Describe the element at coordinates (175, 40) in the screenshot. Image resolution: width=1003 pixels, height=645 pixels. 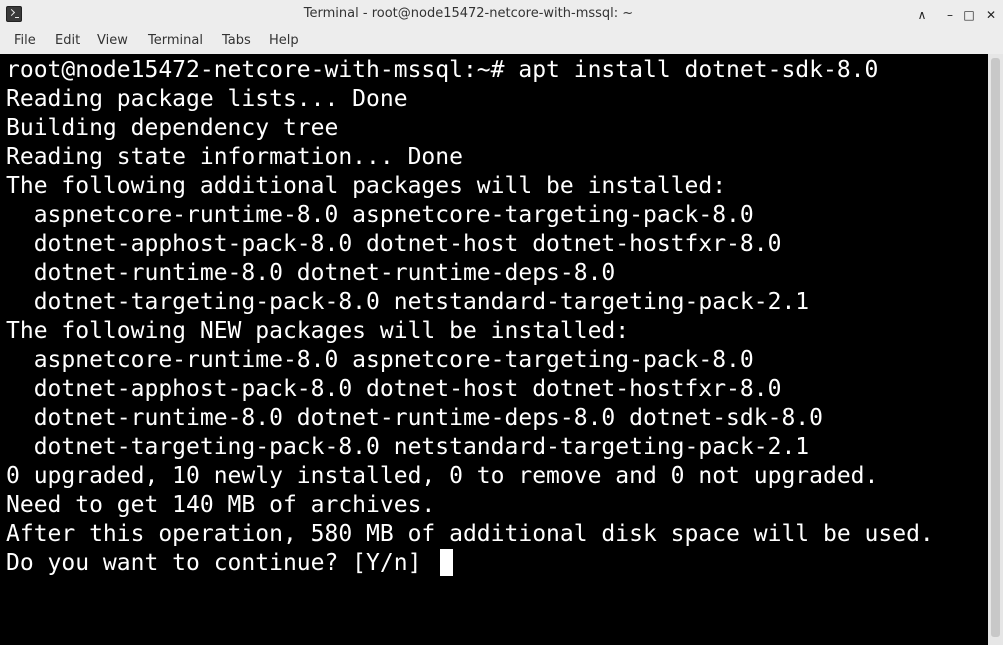
I see `menu-terminal: Terminal` at that location.